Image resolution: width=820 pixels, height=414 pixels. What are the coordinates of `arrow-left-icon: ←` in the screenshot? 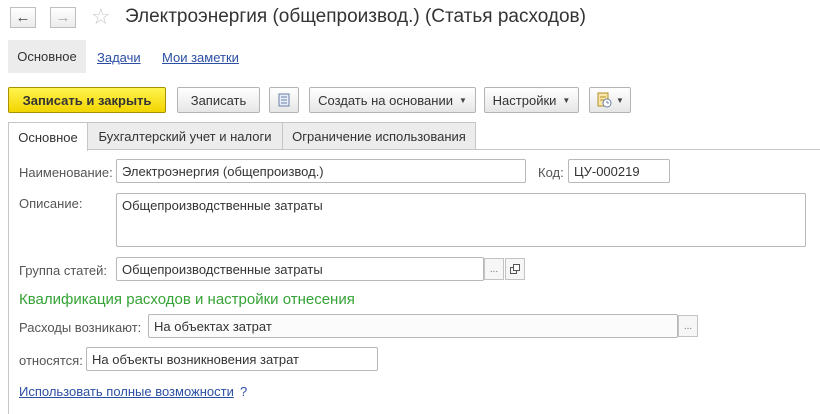 It's located at (23, 17).